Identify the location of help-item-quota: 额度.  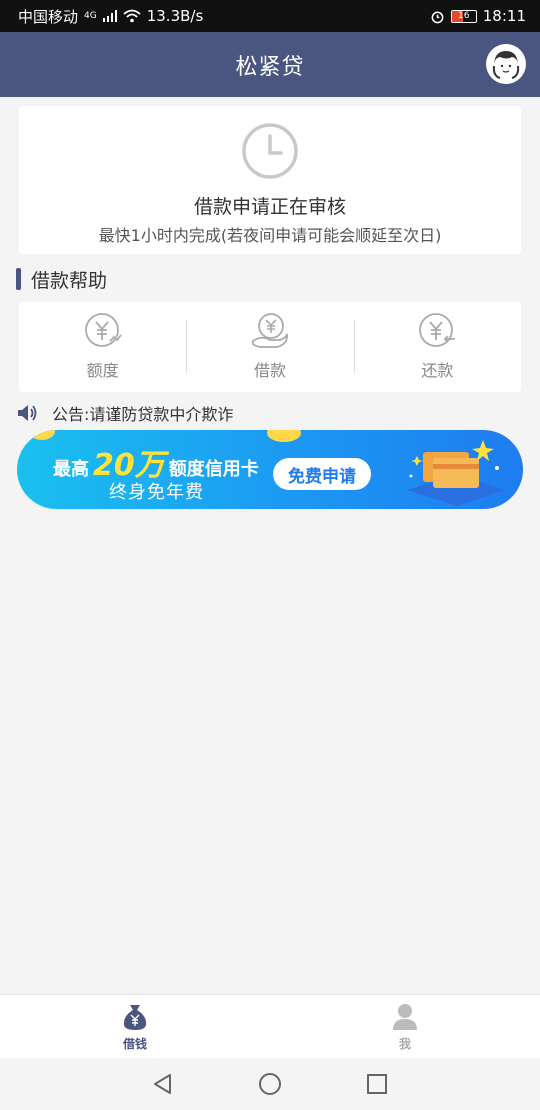
(102, 347).